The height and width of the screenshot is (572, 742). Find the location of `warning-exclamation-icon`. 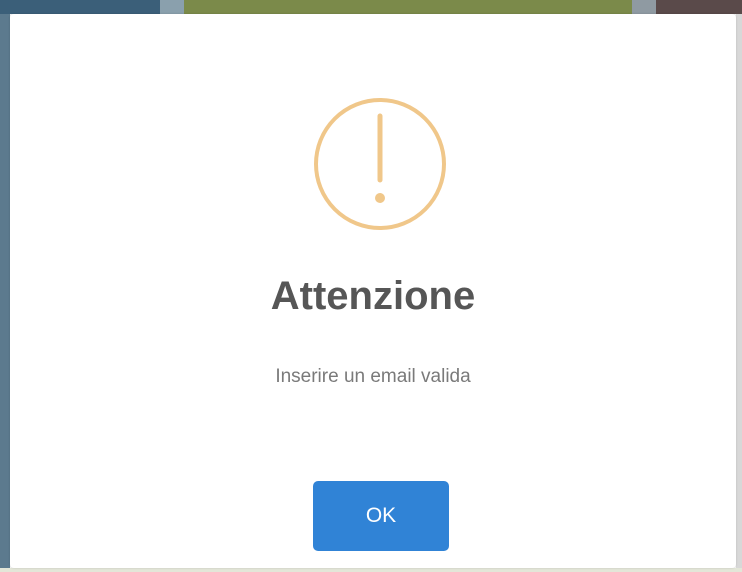

warning-exclamation-icon is located at coordinates (380, 164).